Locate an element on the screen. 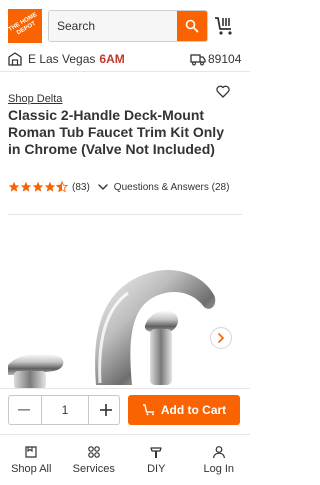  app-header: THE HOME DEPOT is located at coordinates (125, 23).